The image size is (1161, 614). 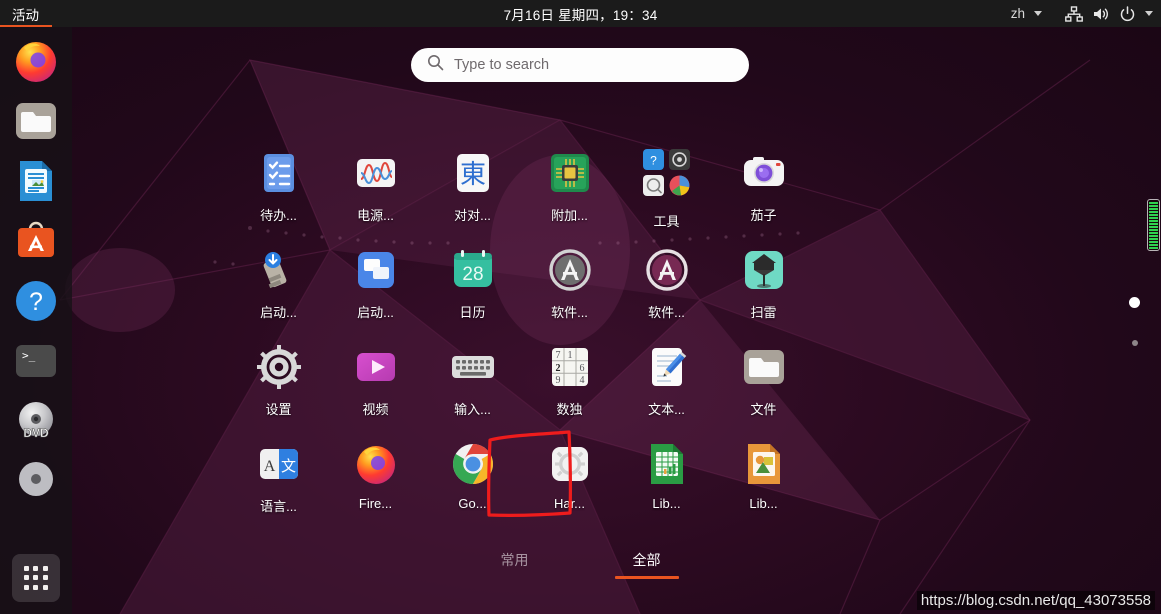 I want to click on circuit-chip-icon, so click(x=570, y=173).